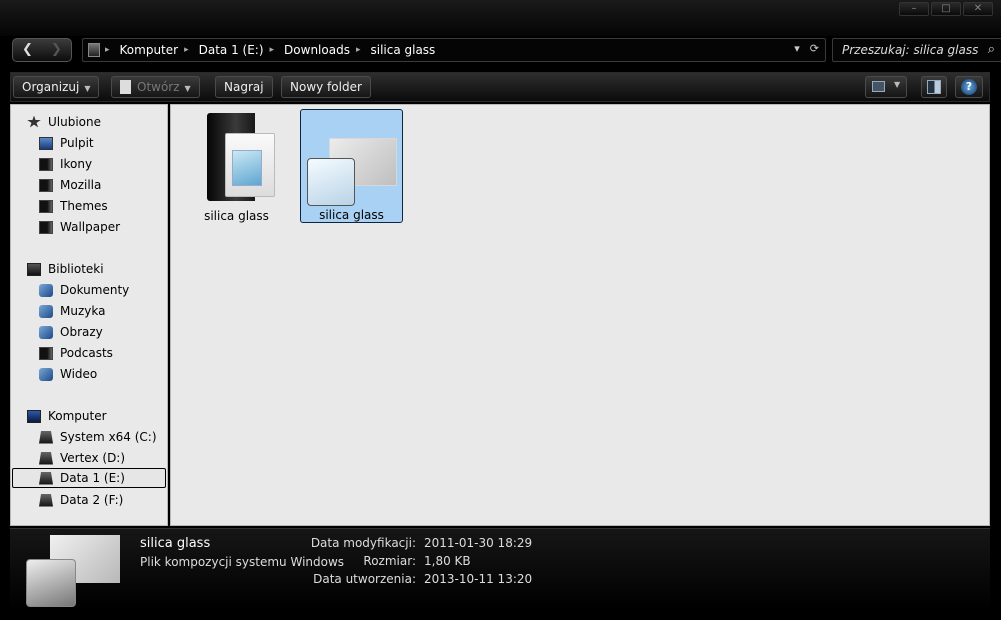 The height and width of the screenshot is (620, 1001). I want to click on details-type: Plik kompozycji systemu Windows, so click(242, 562).